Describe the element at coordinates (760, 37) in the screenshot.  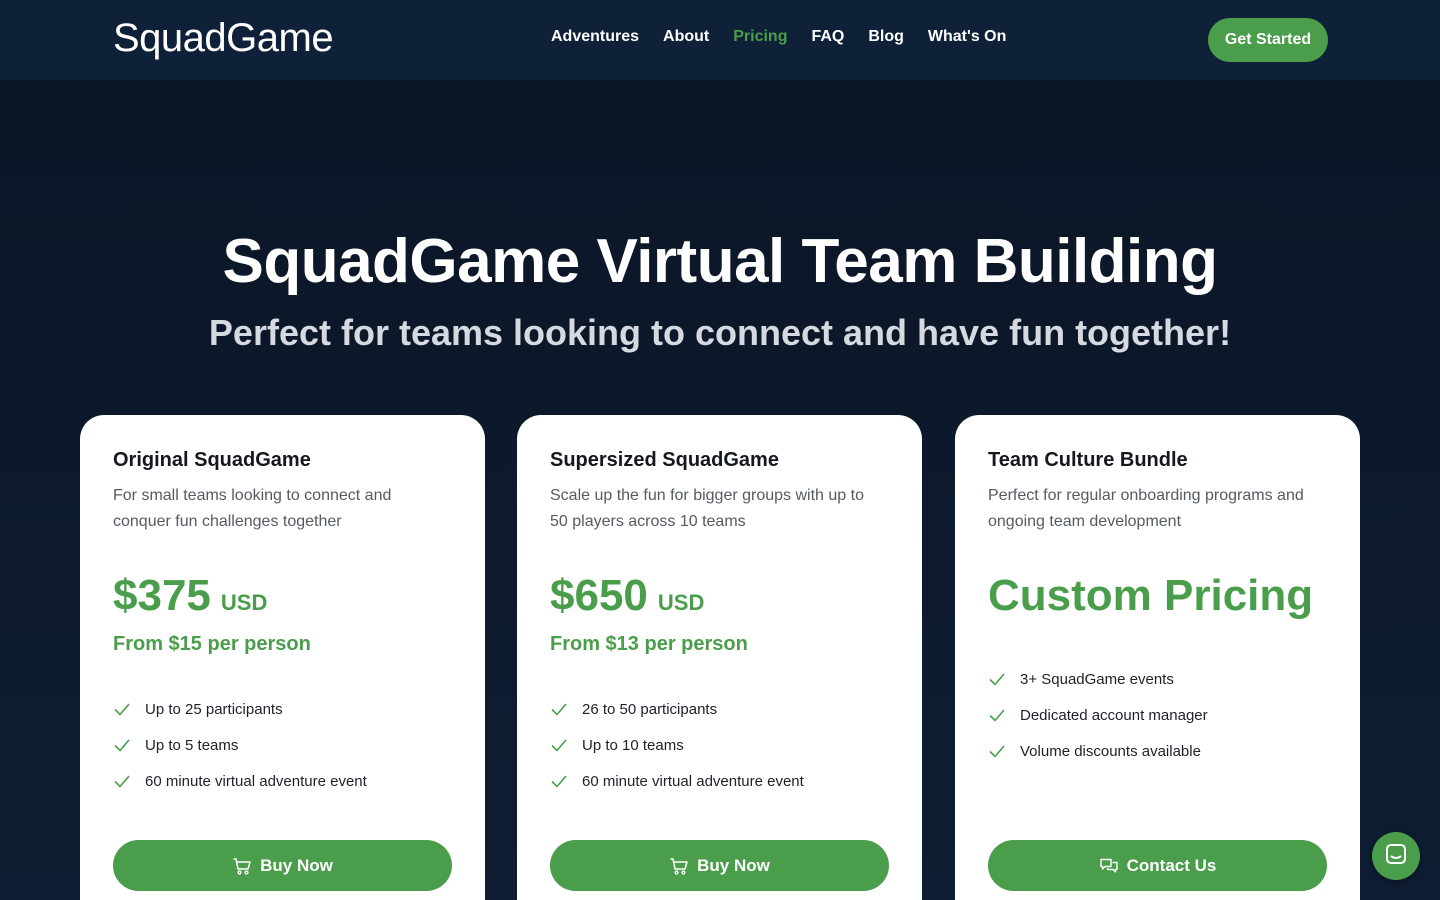
I see `nav-link-pricing: Pricing` at that location.